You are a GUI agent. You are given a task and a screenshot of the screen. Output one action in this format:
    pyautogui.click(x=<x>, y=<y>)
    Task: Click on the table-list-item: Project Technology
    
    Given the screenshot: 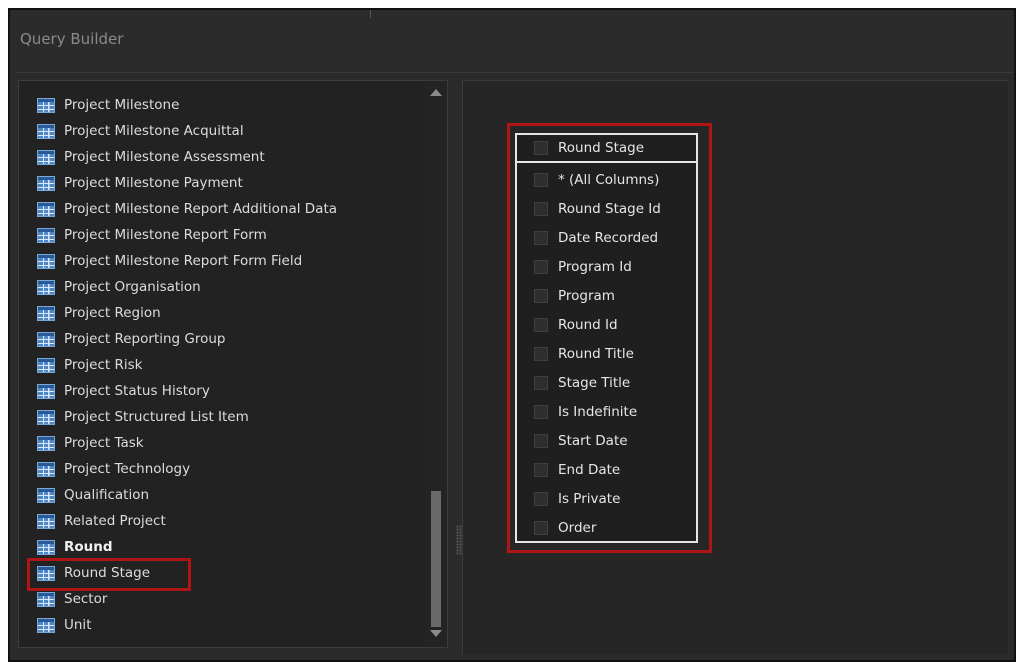 What is the action you would take?
    pyautogui.click(x=113, y=469)
    